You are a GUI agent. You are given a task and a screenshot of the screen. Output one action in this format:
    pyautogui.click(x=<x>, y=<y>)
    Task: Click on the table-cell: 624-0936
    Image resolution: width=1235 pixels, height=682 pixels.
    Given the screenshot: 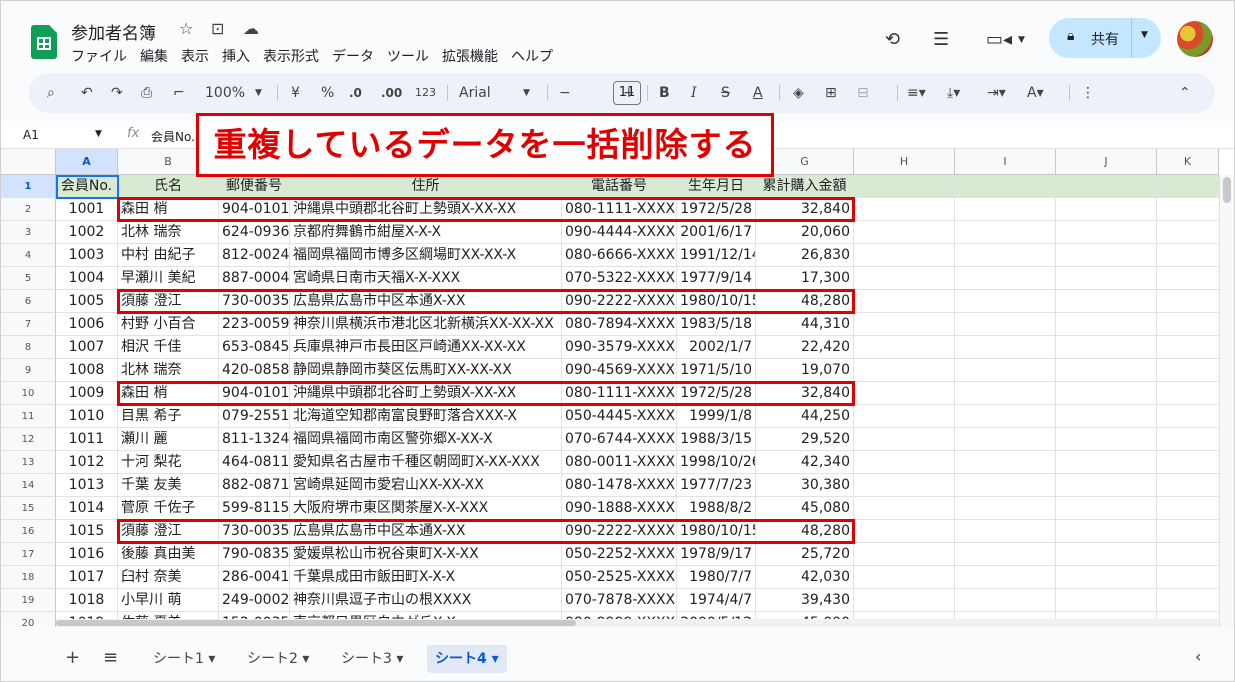 What is the action you would take?
    pyautogui.click(x=254, y=232)
    